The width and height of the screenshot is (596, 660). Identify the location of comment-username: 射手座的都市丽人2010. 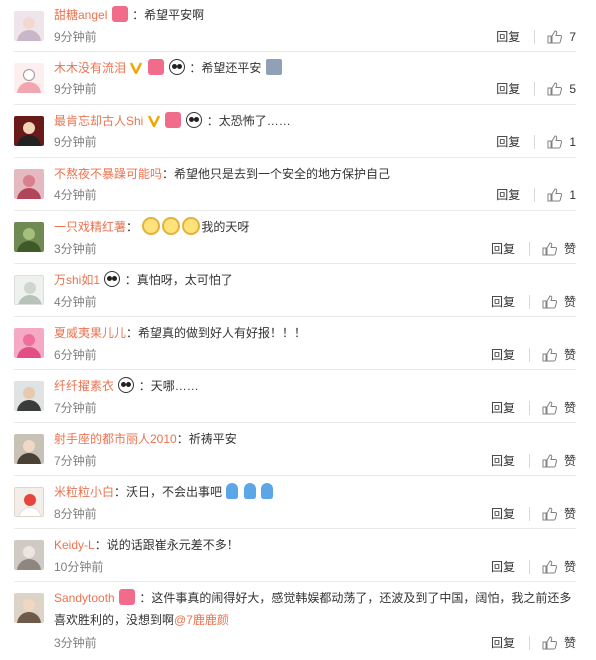
(115, 439).